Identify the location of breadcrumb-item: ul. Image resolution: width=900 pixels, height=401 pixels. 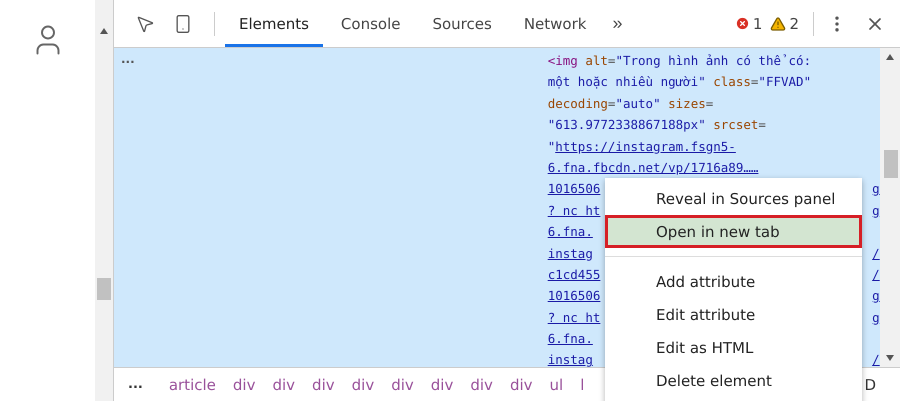
(557, 385).